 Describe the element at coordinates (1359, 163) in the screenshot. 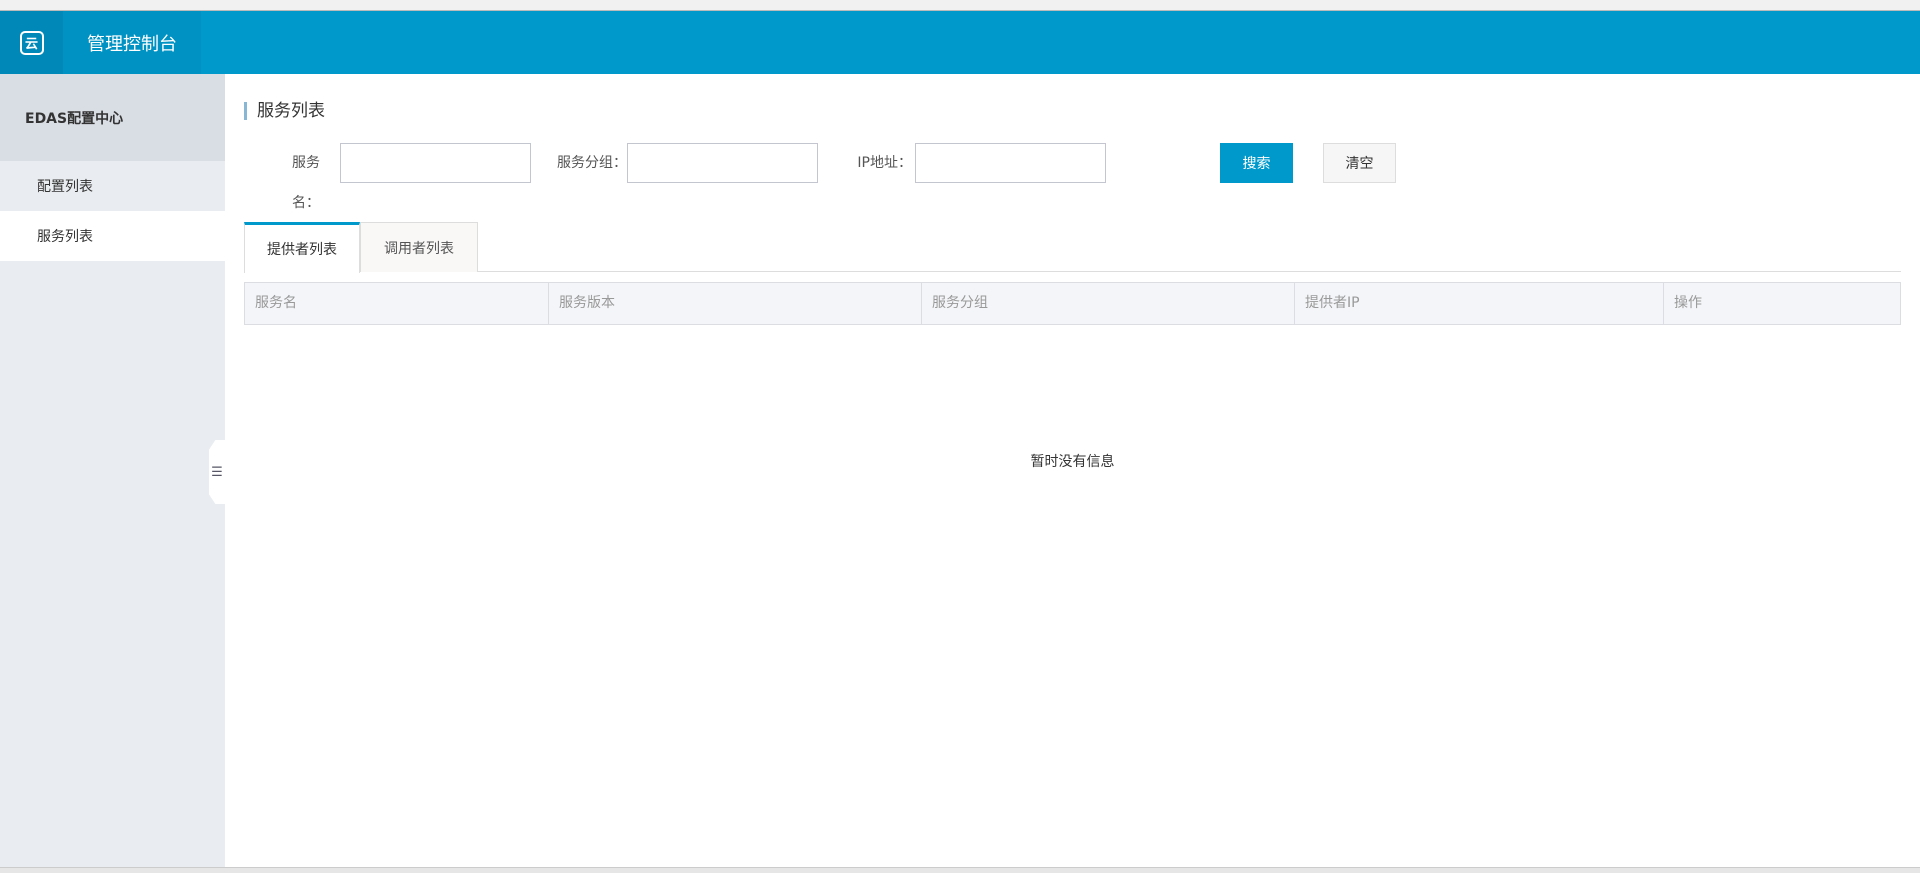

I see `clear-button: 清空` at that location.